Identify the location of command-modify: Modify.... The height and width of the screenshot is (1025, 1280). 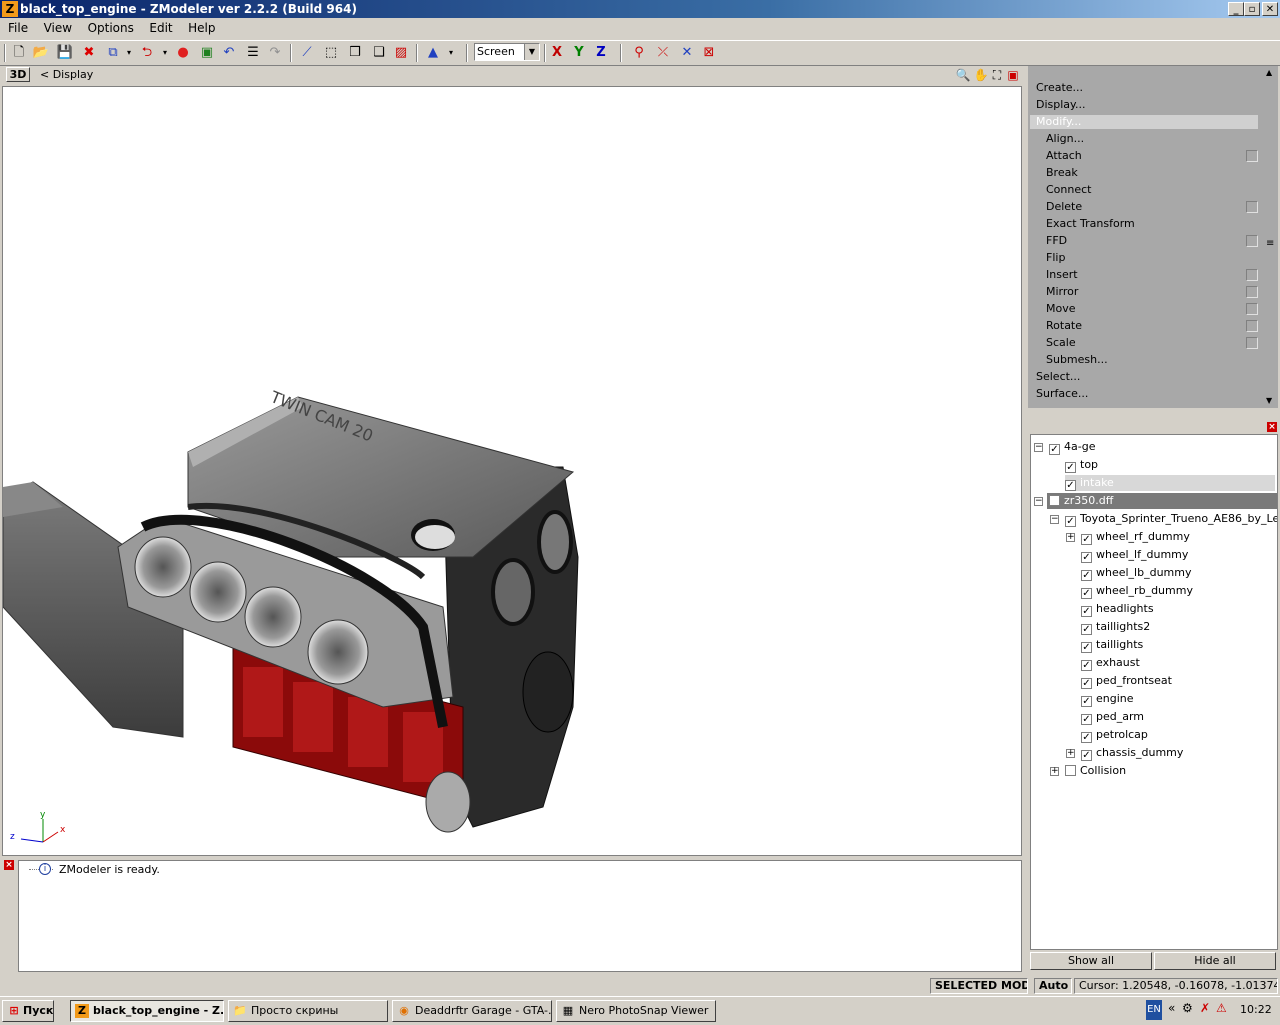
(1144, 122).